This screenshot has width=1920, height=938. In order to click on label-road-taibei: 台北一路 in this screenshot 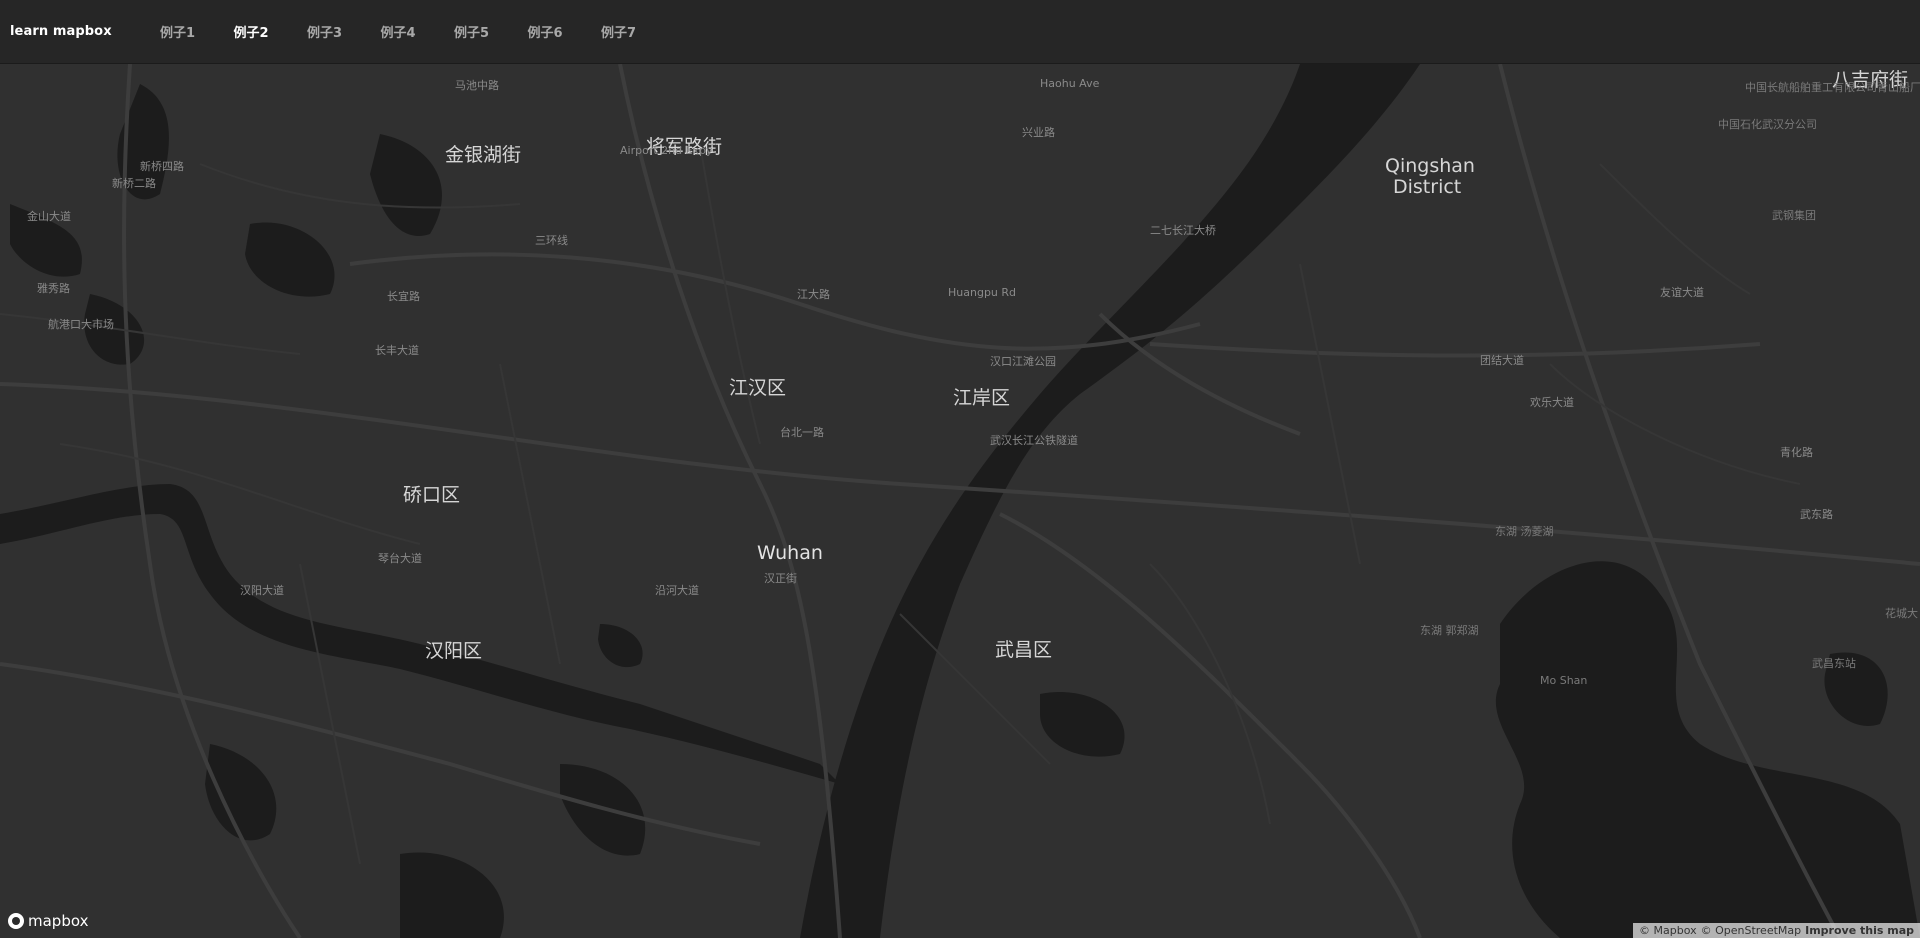, I will do `click(802, 432)`.